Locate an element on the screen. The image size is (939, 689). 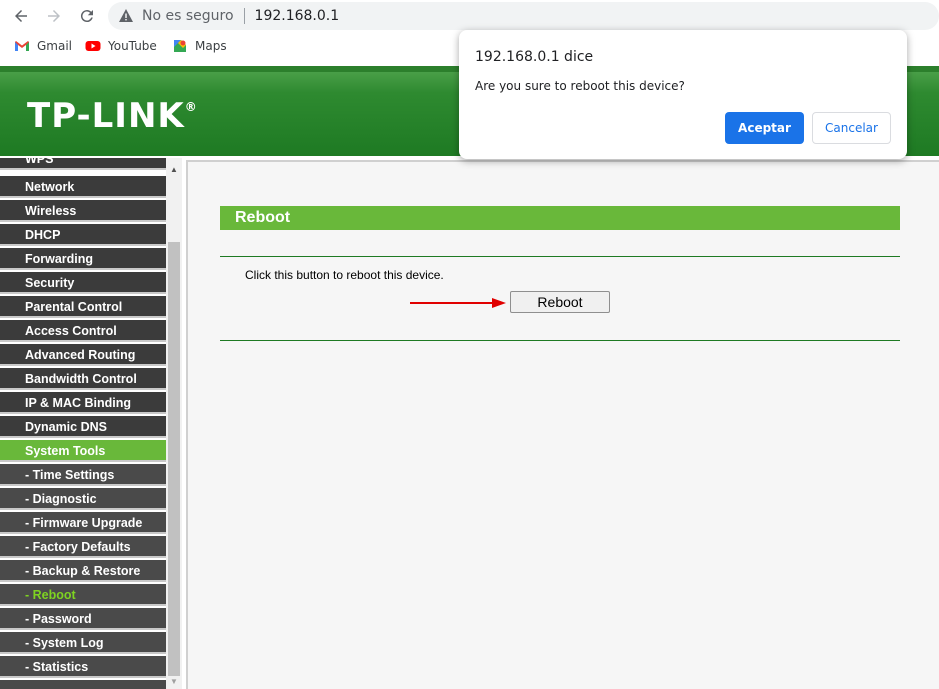
sidebar-item-bandwidth-control: Bandwidth Control is located at coordinates (83, 379).